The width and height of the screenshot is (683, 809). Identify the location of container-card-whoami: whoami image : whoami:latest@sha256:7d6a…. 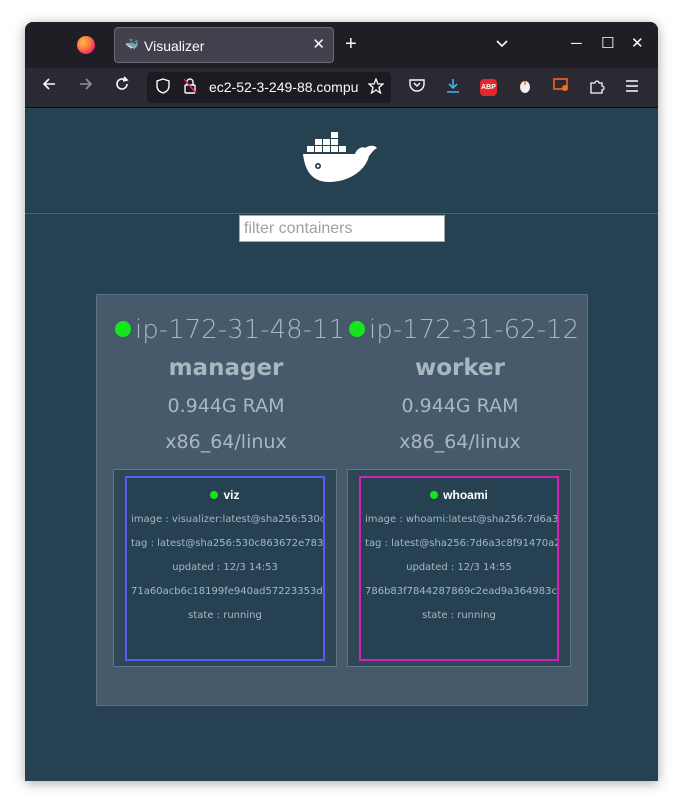
(459, 568).